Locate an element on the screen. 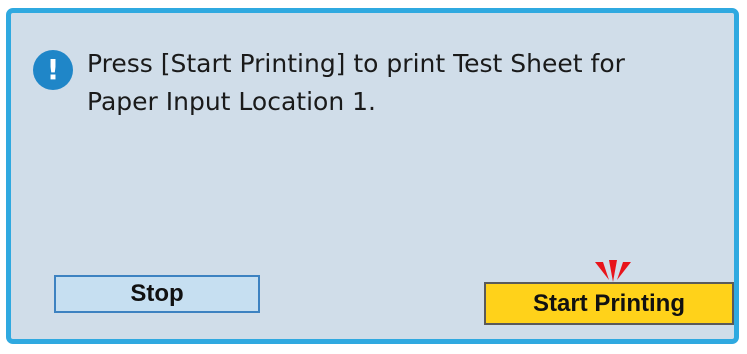  start-printing-button: Start Printing is located at coordinates (609, 303).